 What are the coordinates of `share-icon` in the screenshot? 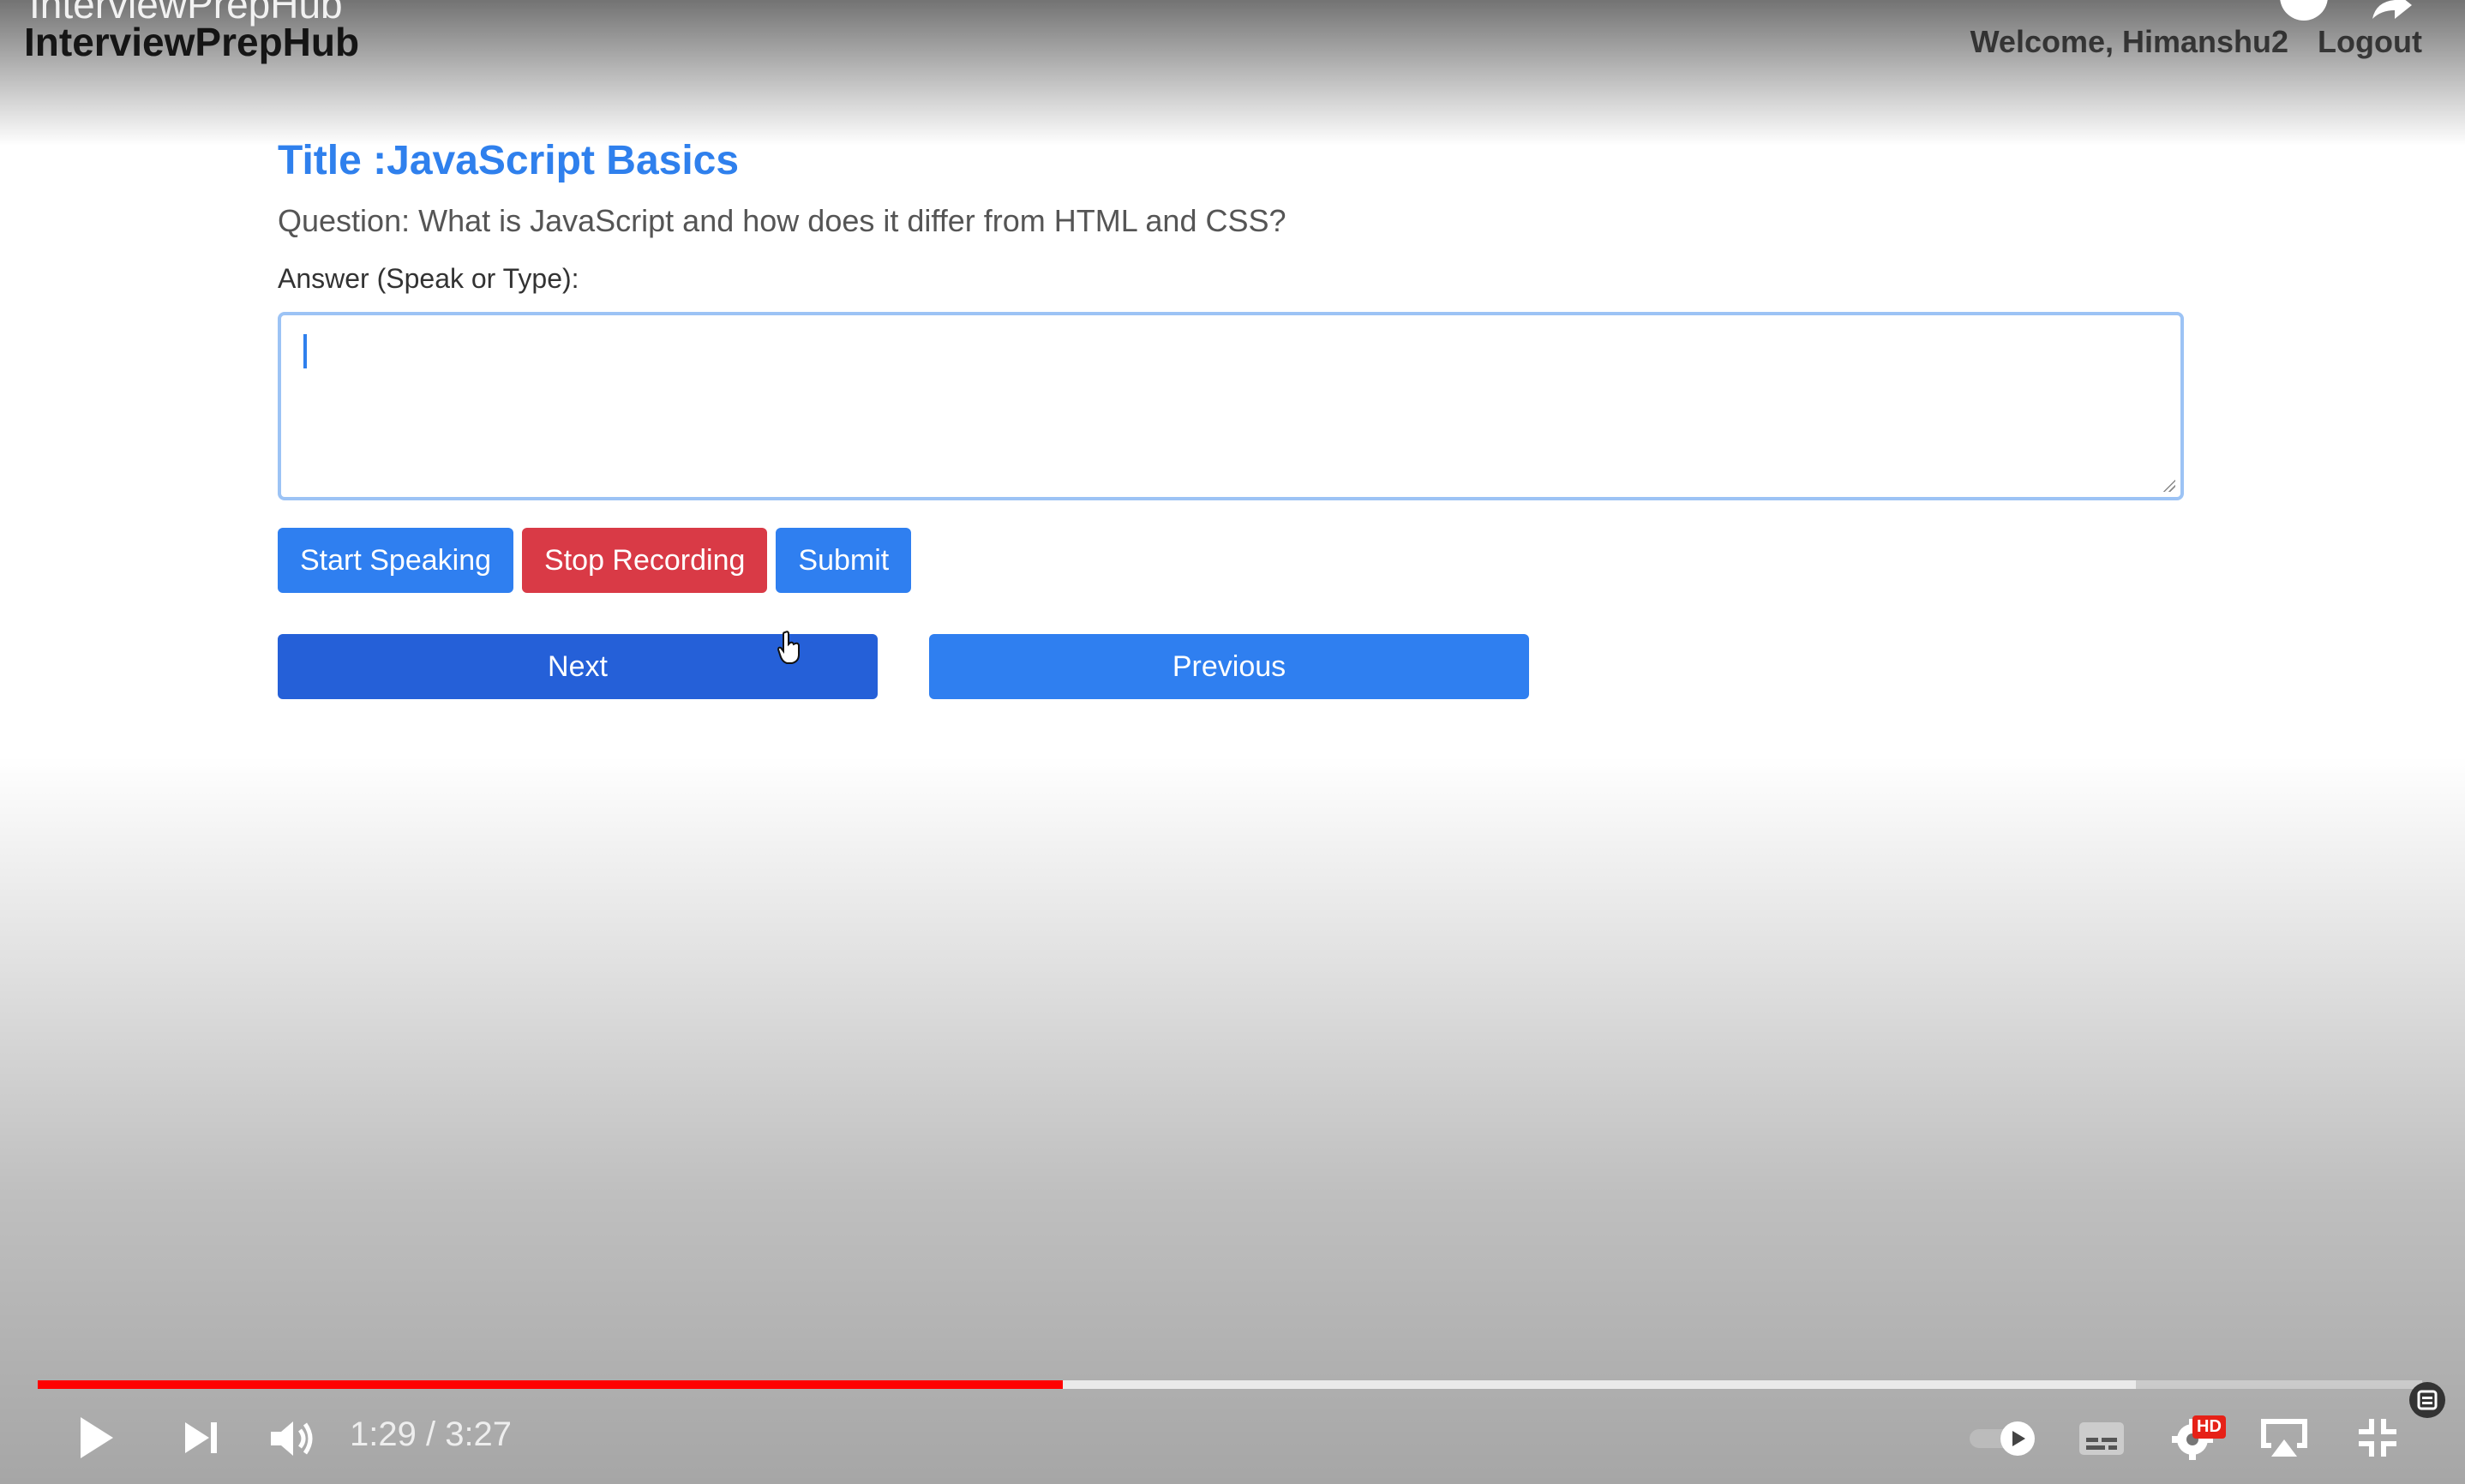 It's located at (2391, 12).